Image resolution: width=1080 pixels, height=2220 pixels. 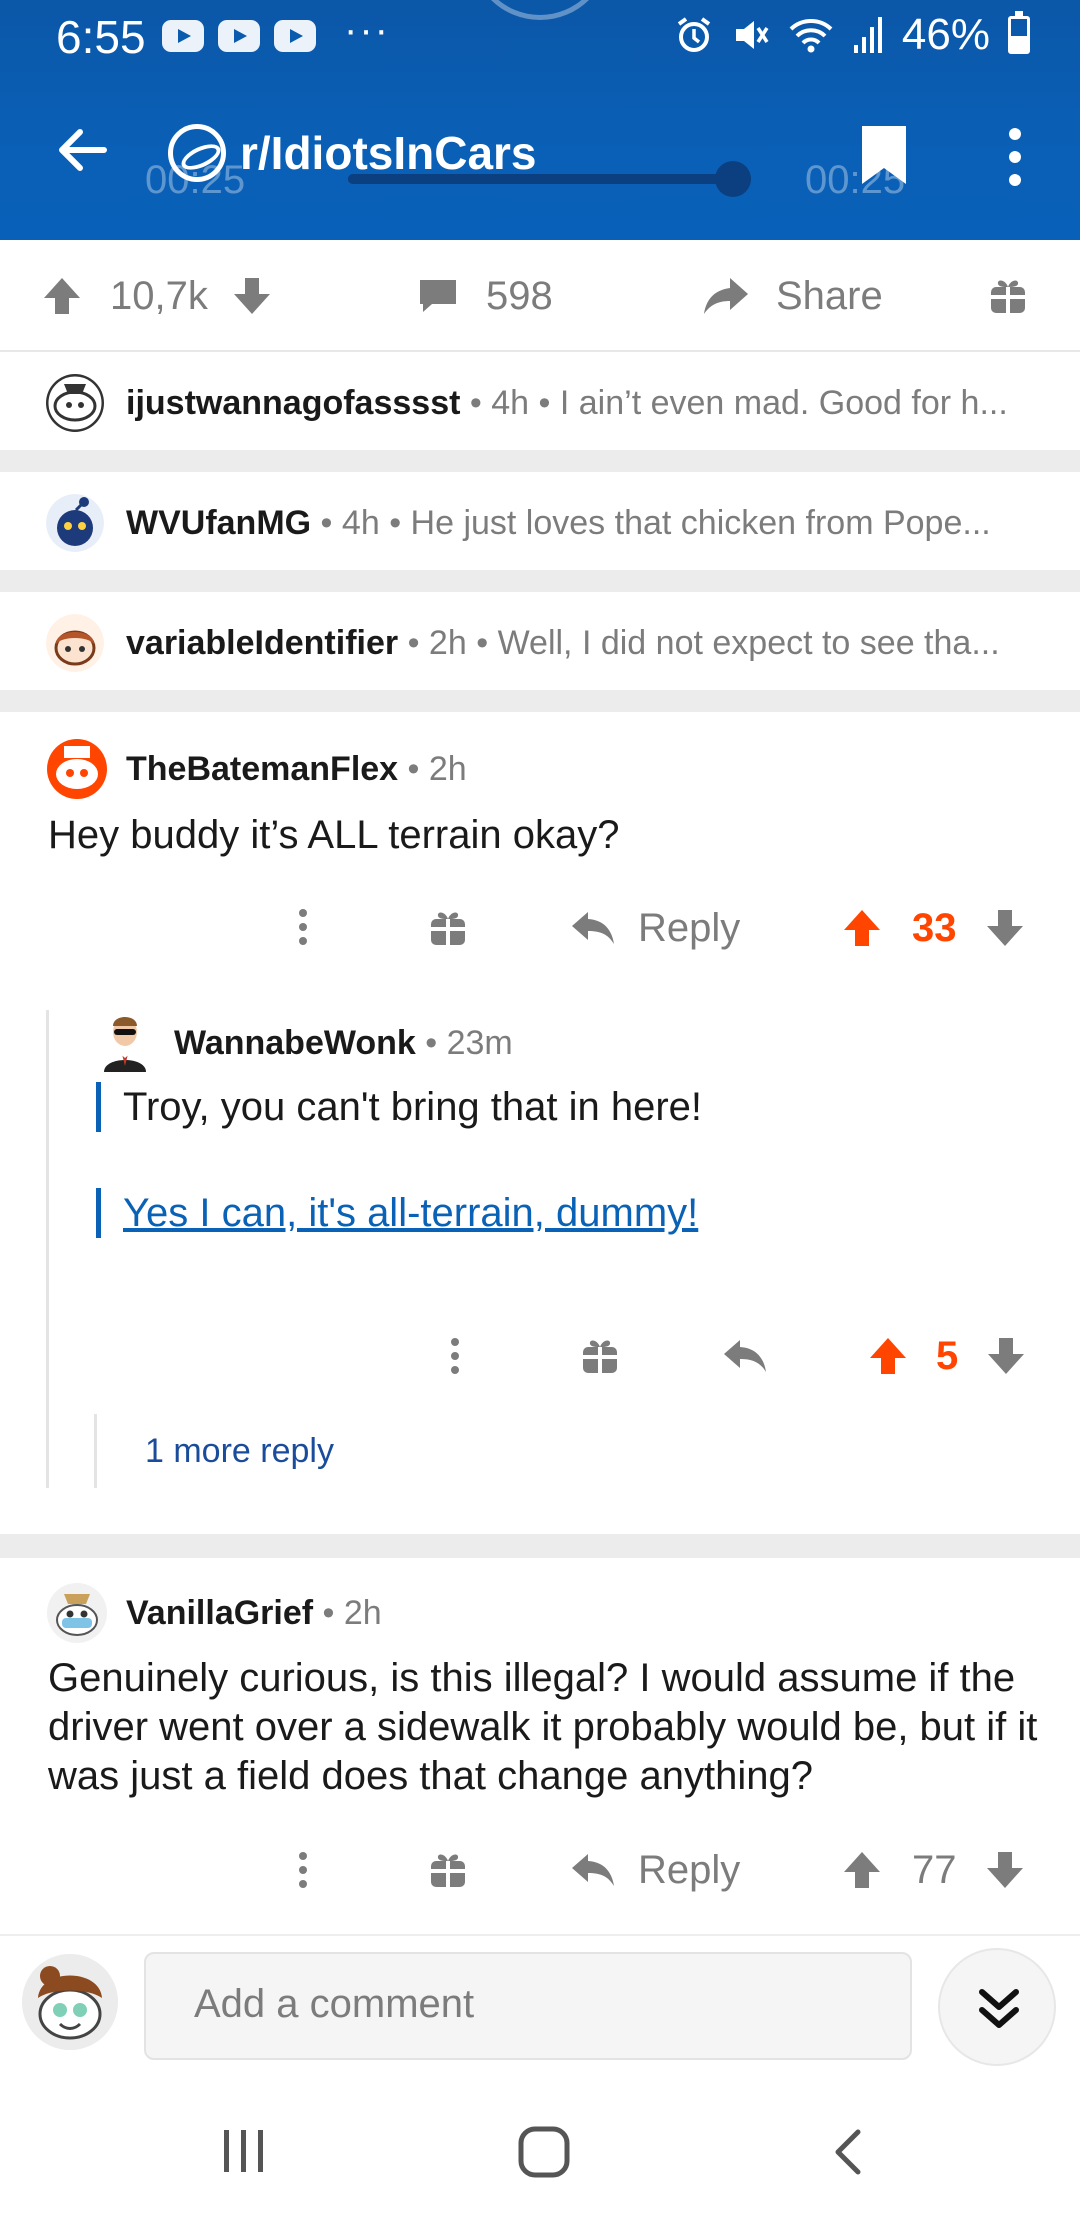 I want to click on comment-composer: Add a comment, so click(x=540, y=2007).